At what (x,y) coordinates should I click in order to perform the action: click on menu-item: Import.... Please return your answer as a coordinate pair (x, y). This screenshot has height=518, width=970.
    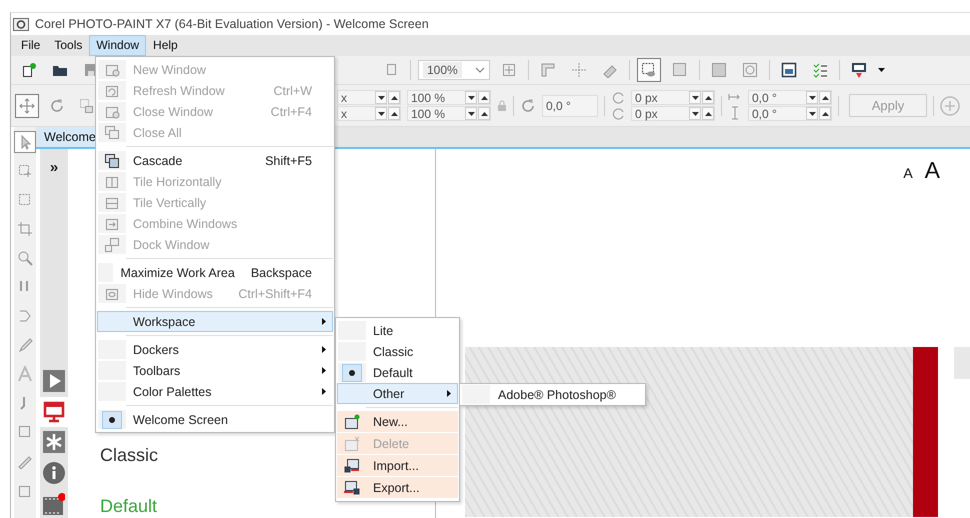
    Looking at the image, I should click on (397, 465).